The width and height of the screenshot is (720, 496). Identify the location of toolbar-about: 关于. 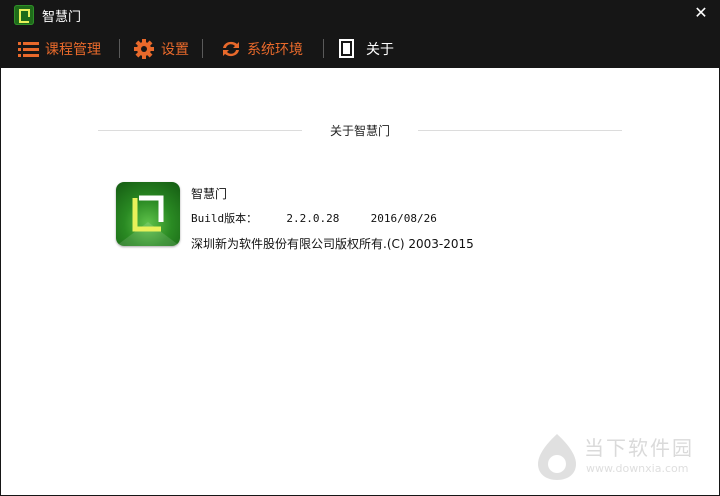
(366, 49).